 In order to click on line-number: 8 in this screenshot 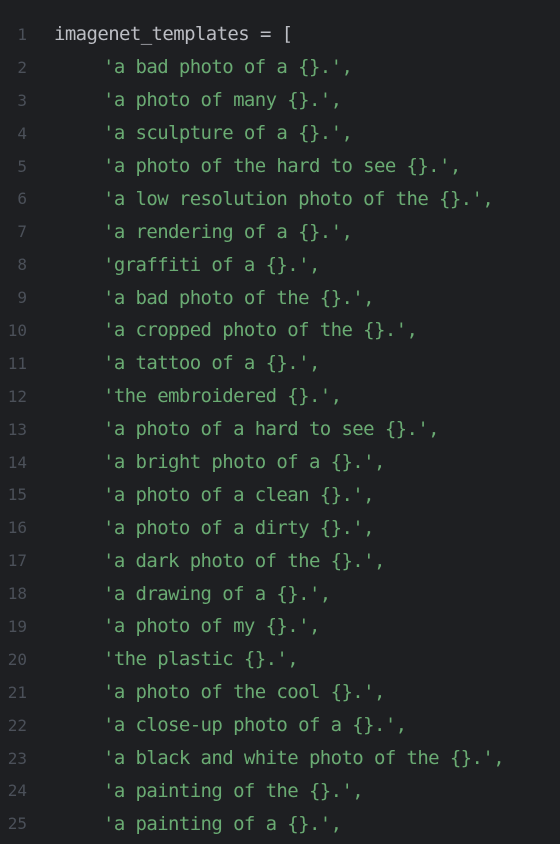, I will do `click(22, 265)`.